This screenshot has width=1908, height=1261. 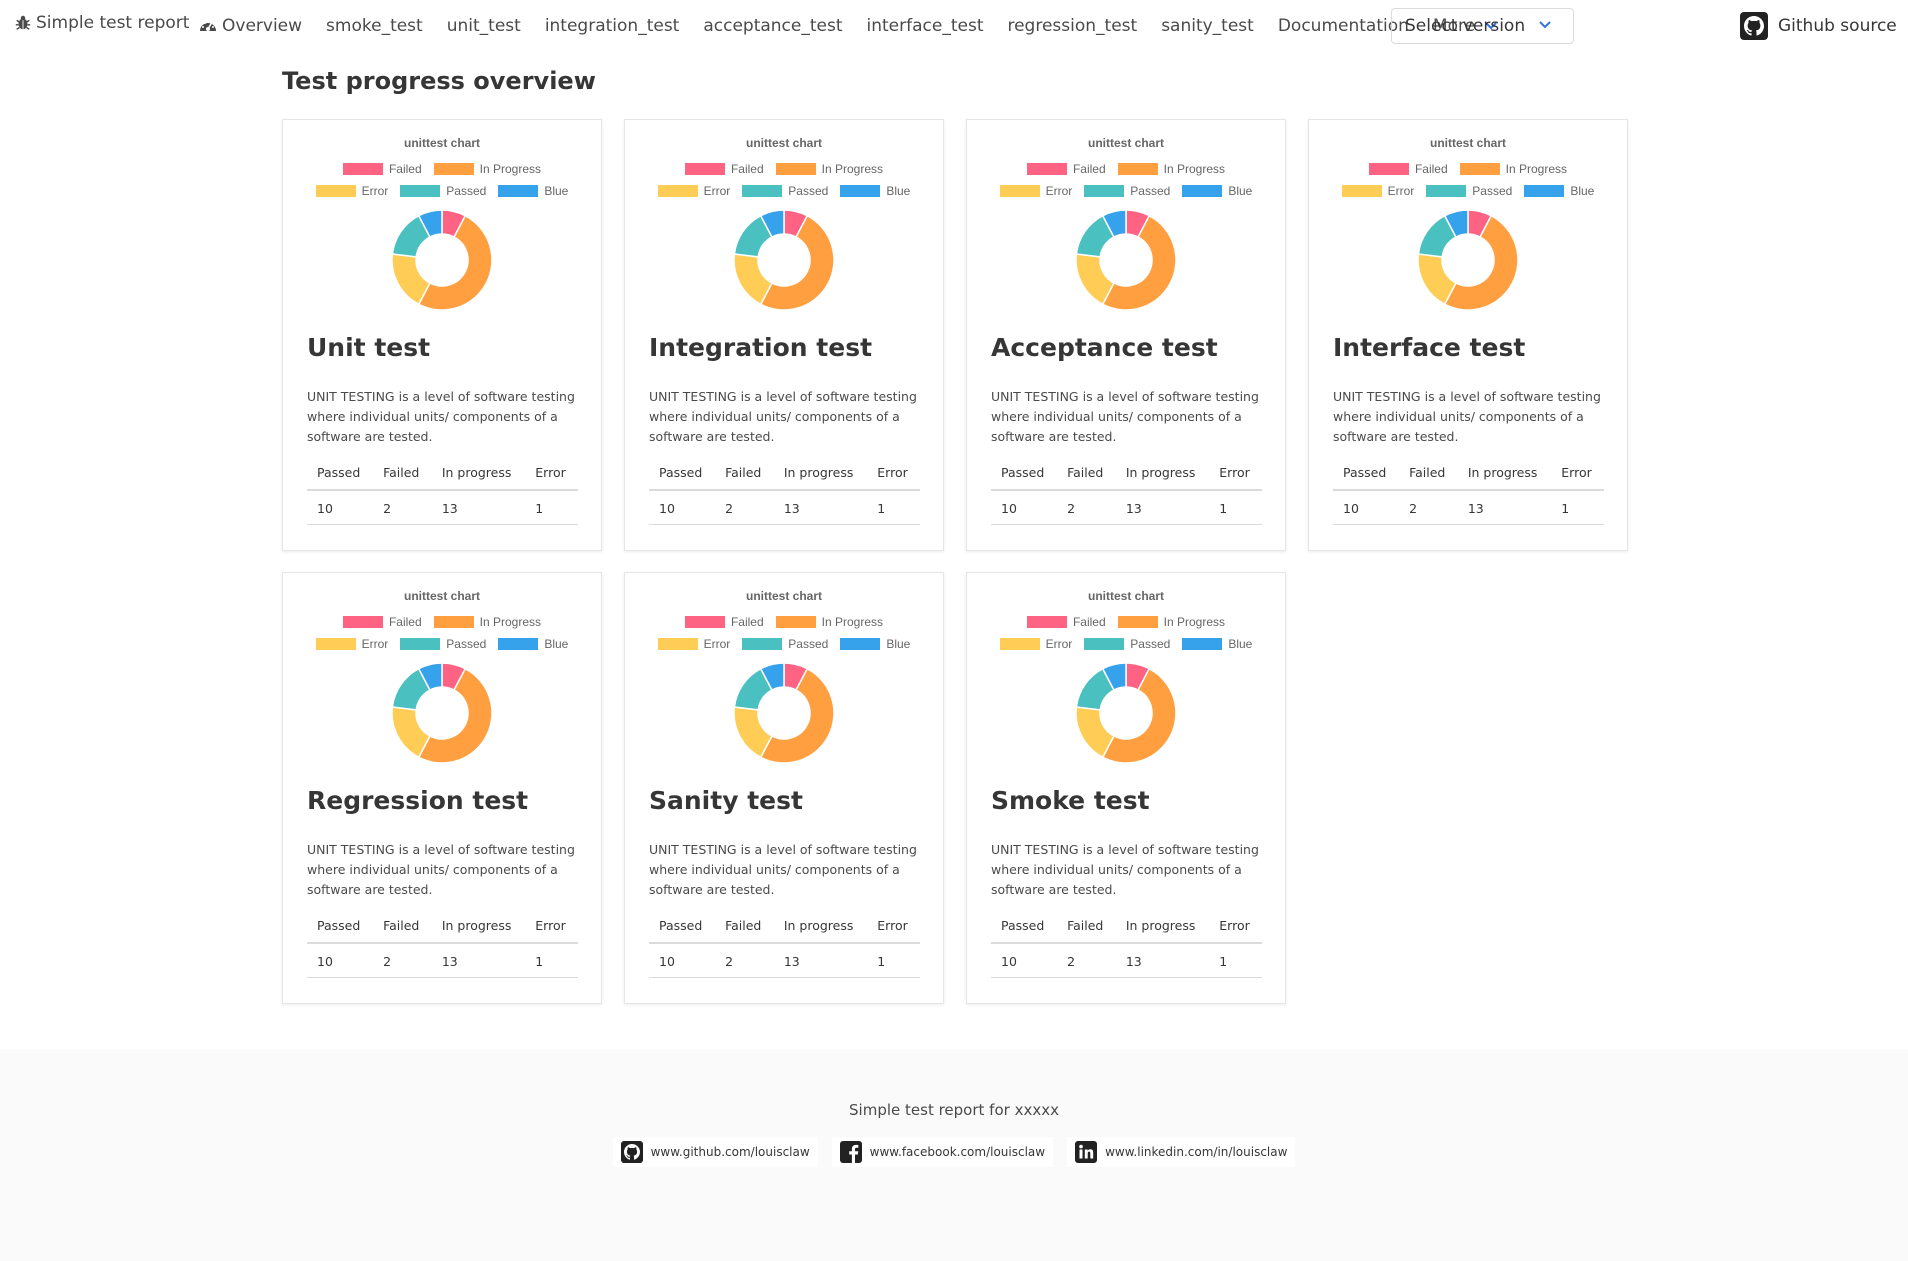 I want to click on nav-label: smoke_test, so click(x=374, y=26).